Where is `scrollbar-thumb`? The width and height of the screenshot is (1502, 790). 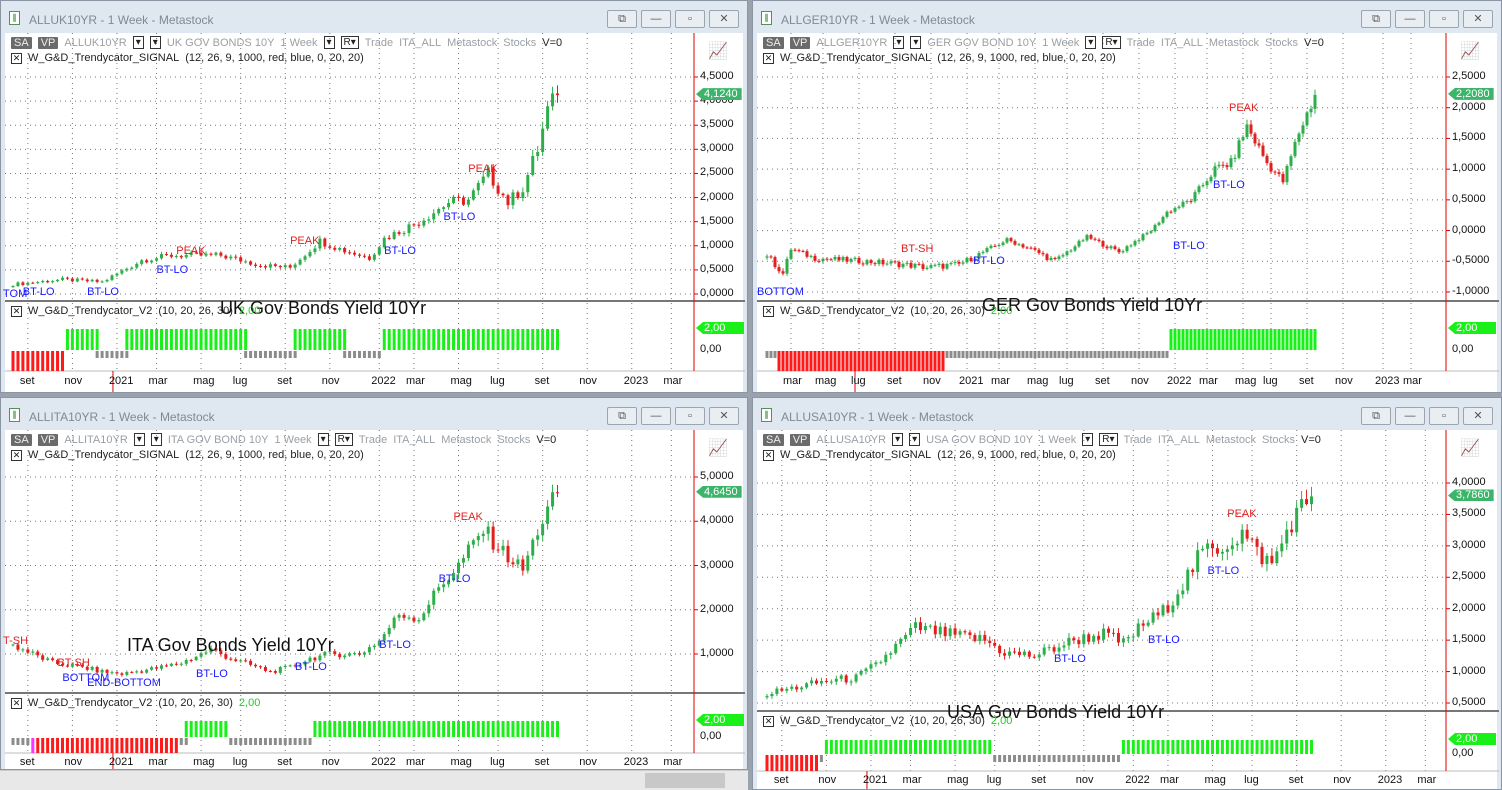
scrollbar-thumb is located at coordinates (685, 780).